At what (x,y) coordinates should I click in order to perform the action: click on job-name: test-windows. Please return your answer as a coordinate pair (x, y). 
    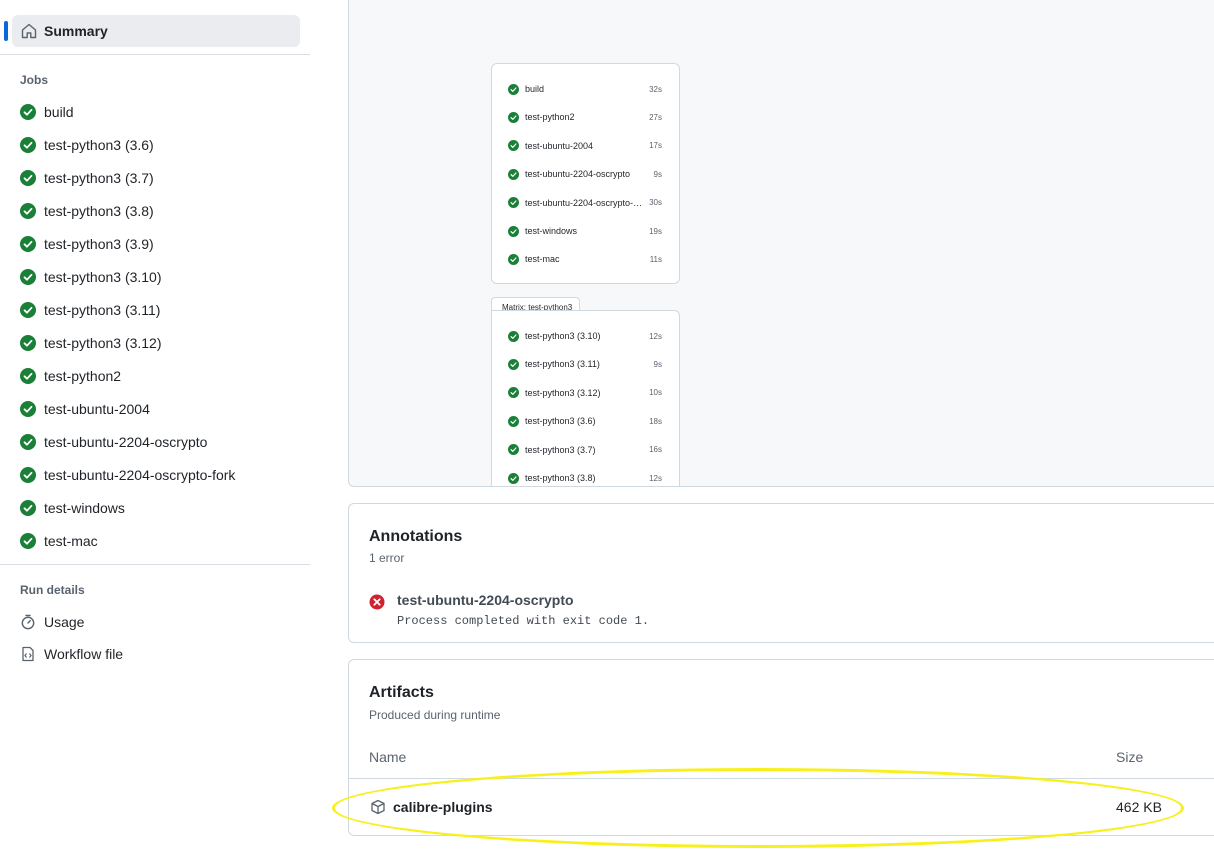
    Looking at the image, I should click on (84, 508).